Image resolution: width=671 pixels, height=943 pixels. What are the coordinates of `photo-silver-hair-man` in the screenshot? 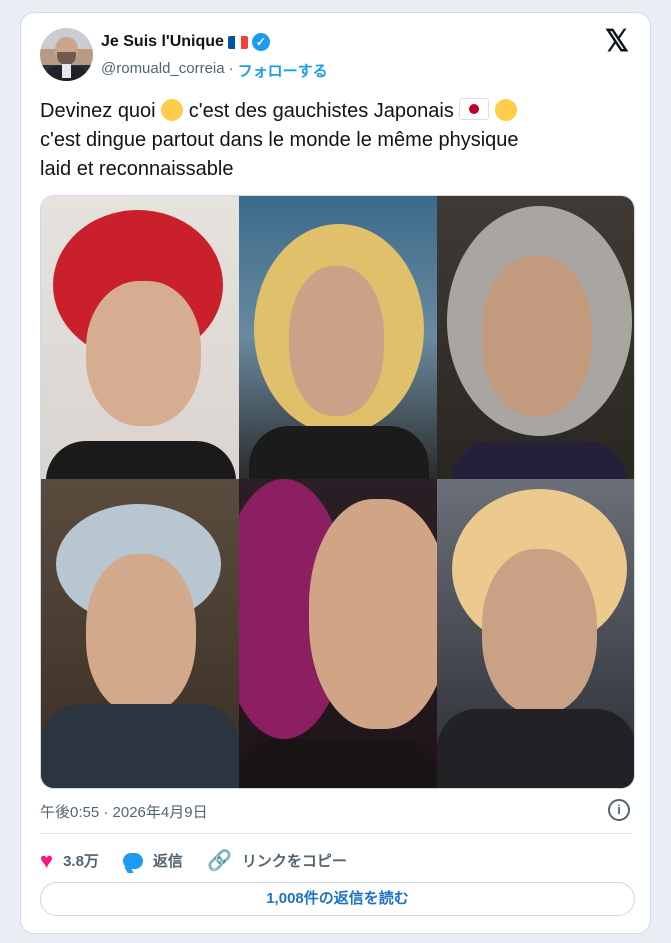 It's located at (140, 633).